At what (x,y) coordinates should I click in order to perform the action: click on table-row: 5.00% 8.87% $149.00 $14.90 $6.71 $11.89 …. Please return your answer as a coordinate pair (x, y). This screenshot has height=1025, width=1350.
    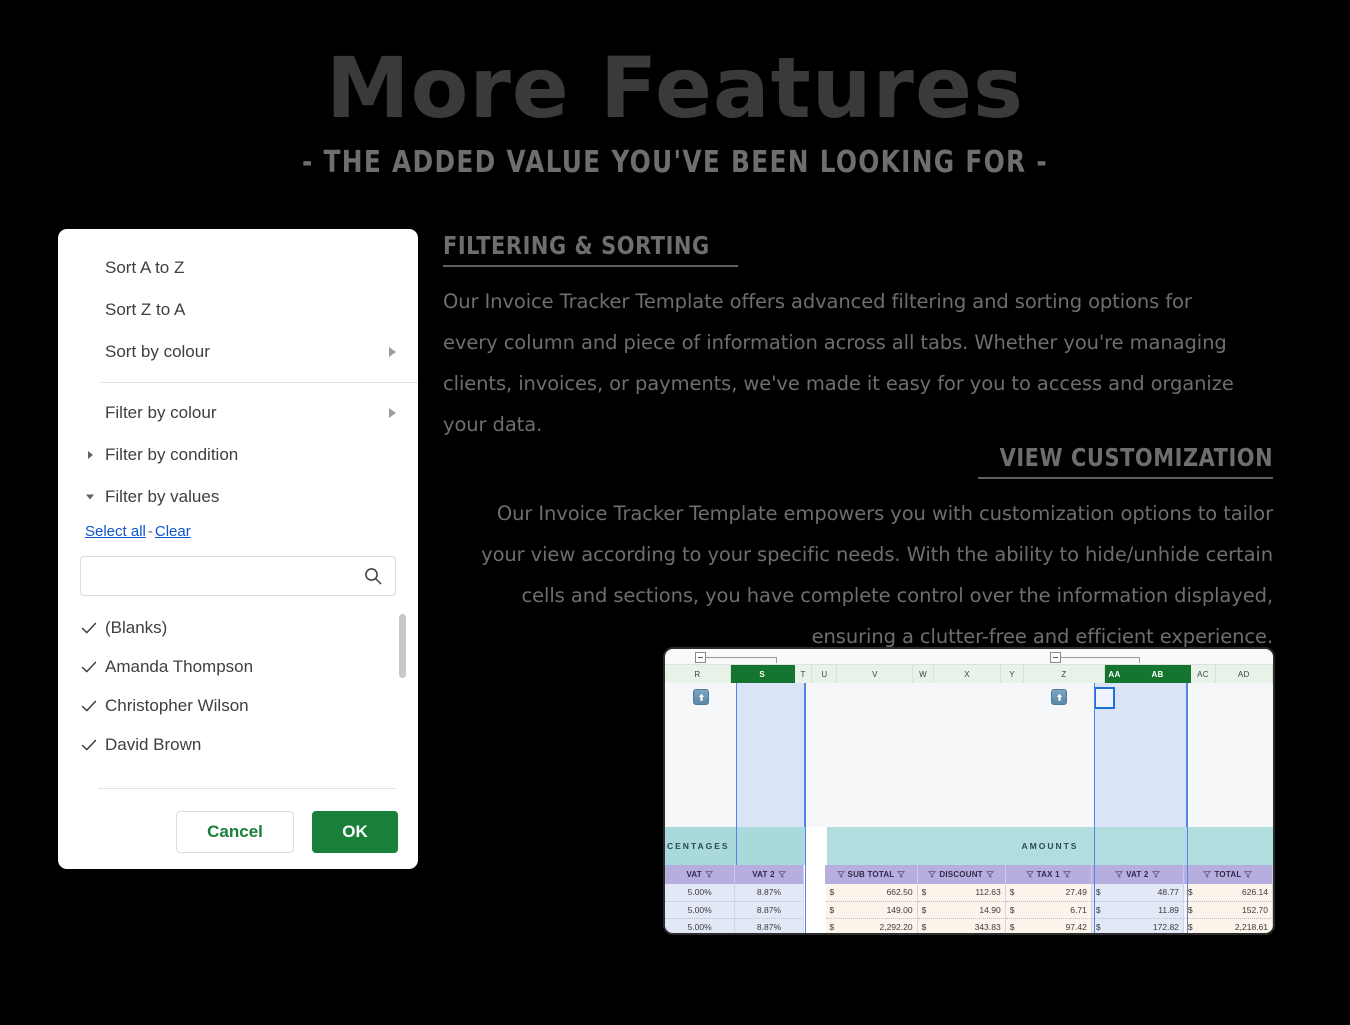
    Looking at the image, I should click on (969, 910).